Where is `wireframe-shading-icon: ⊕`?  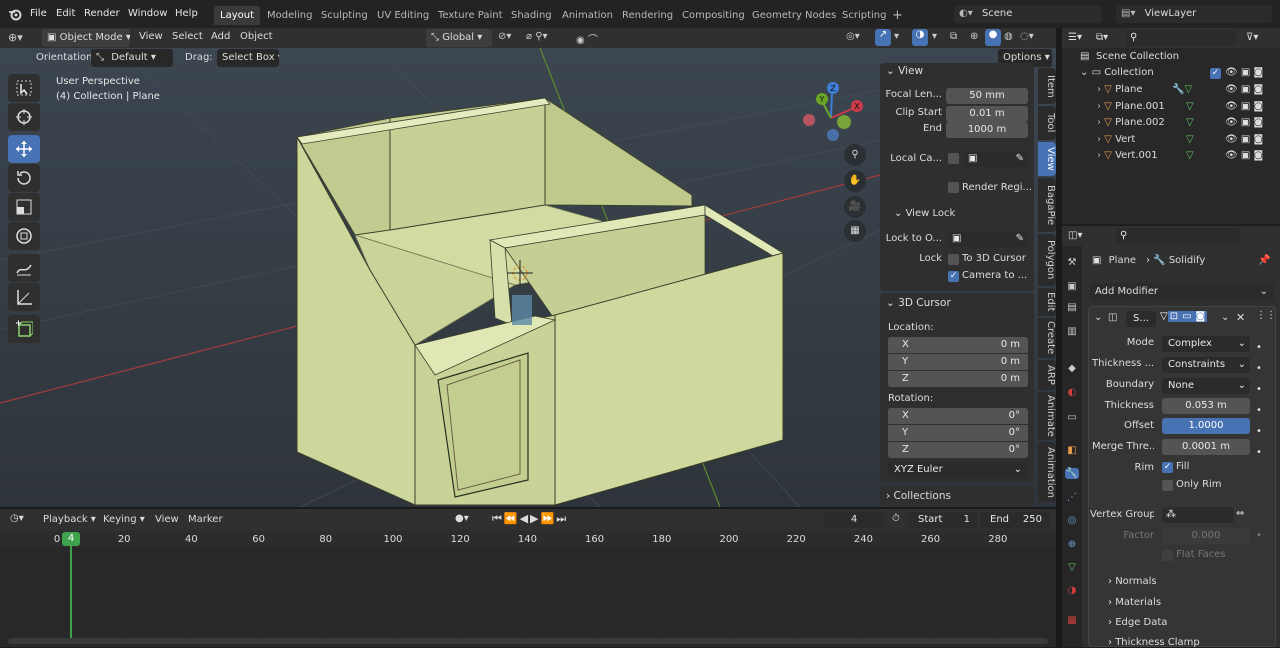
wireframe-shading-icon: ⊕ is located at coordinates (974, 36).